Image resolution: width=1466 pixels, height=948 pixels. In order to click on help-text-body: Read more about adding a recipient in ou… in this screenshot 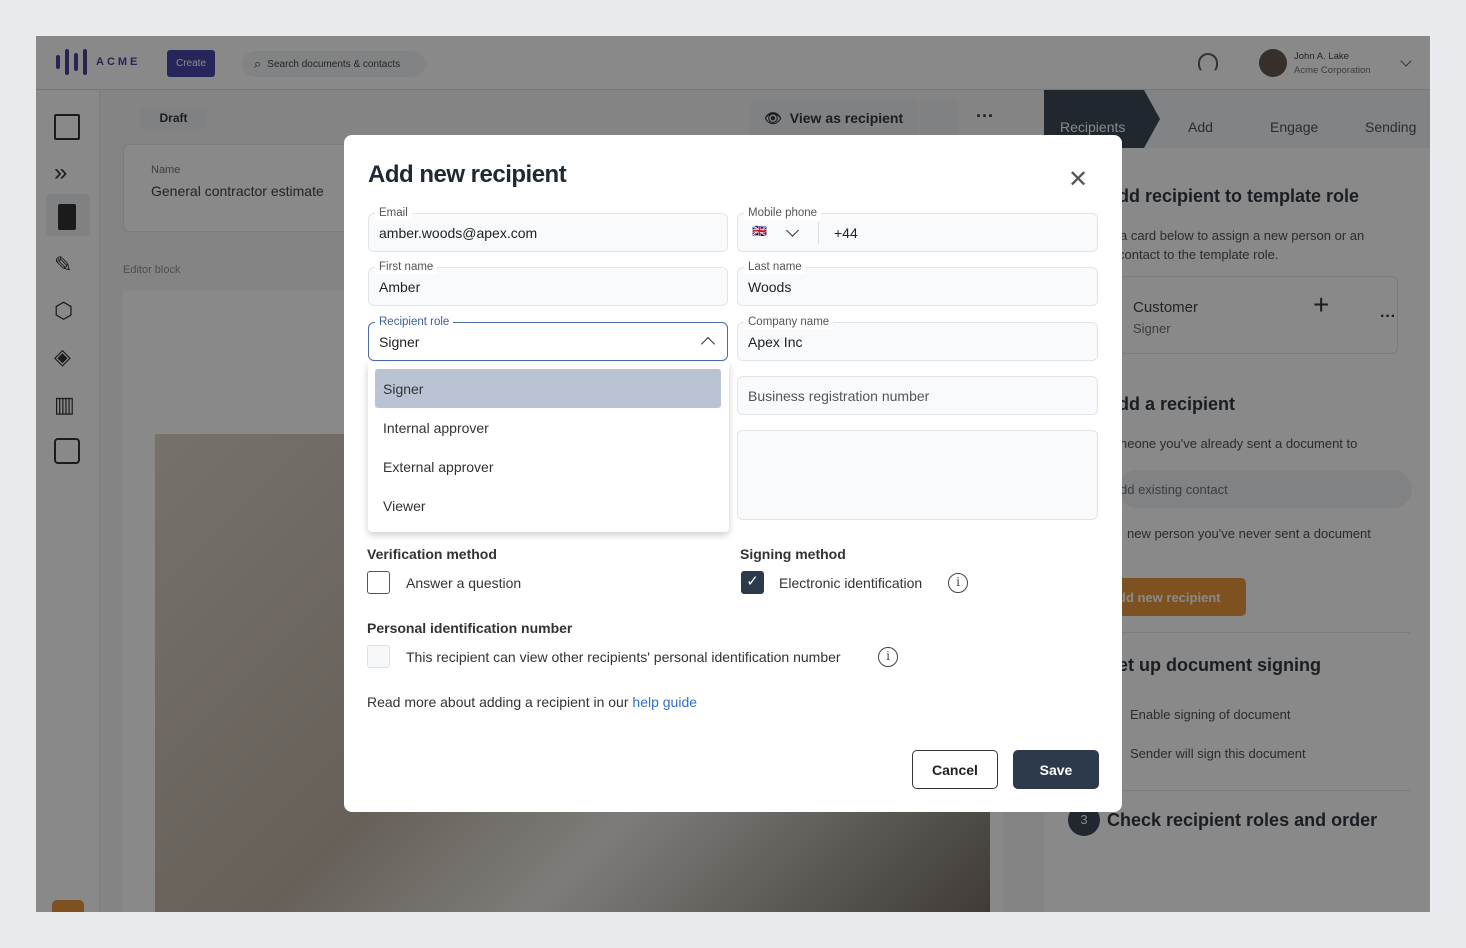, I will do `click(498, 702)`.